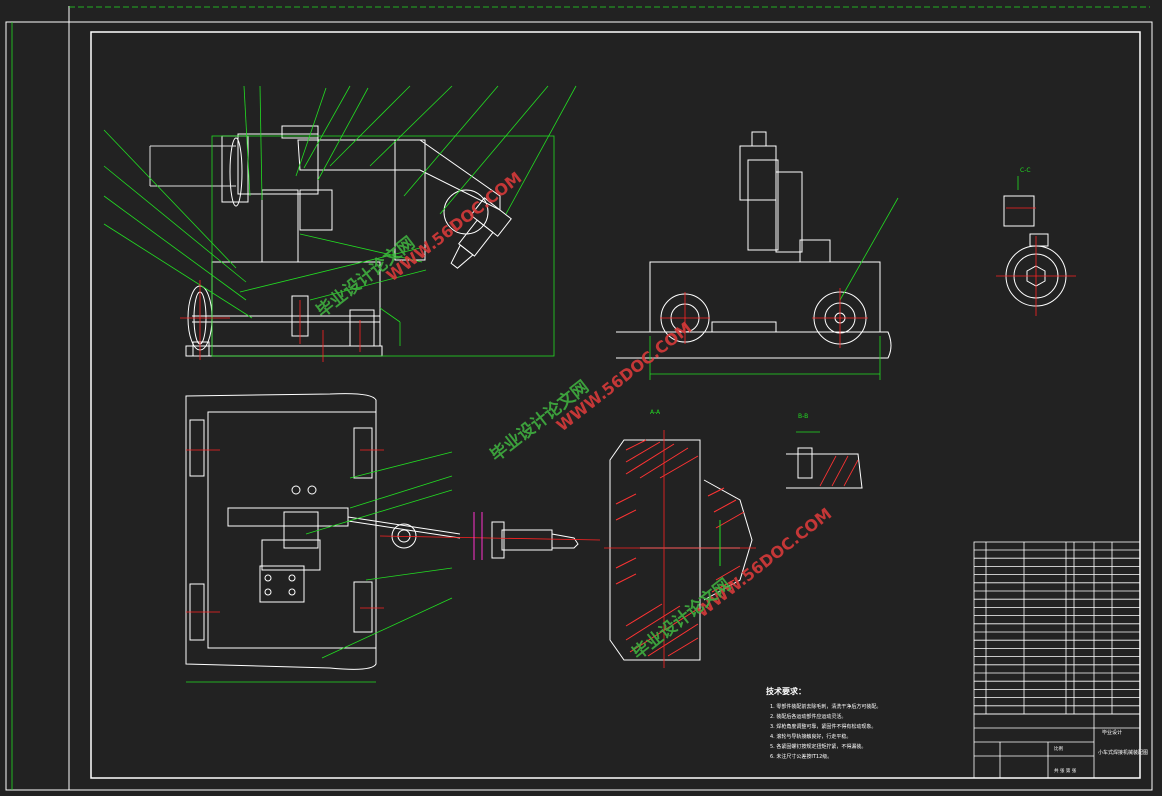 This screenshot has width=1162, height=796. I want to click on torch-top, so click(527, 540).